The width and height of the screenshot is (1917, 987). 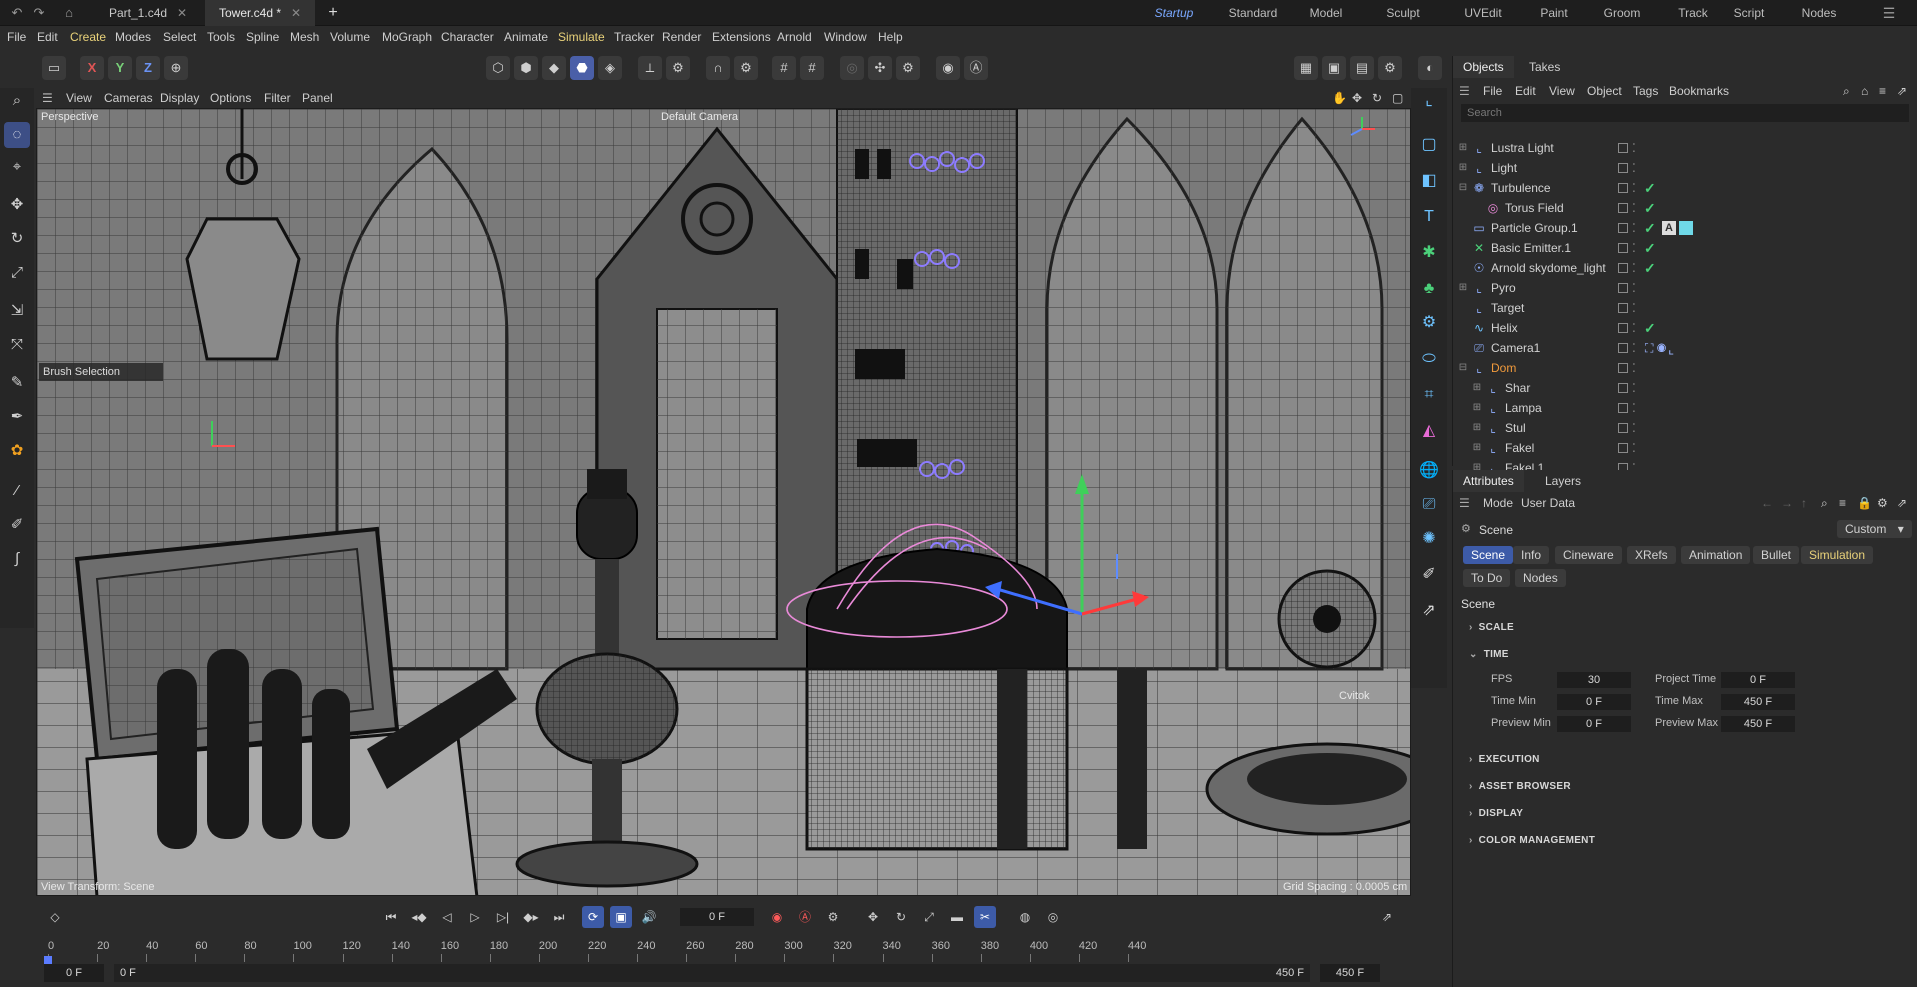 What do you see at coordinates (39, 13) in the screenshot?
I see `redo-icon: ↷` at bounding box center [39, 13].